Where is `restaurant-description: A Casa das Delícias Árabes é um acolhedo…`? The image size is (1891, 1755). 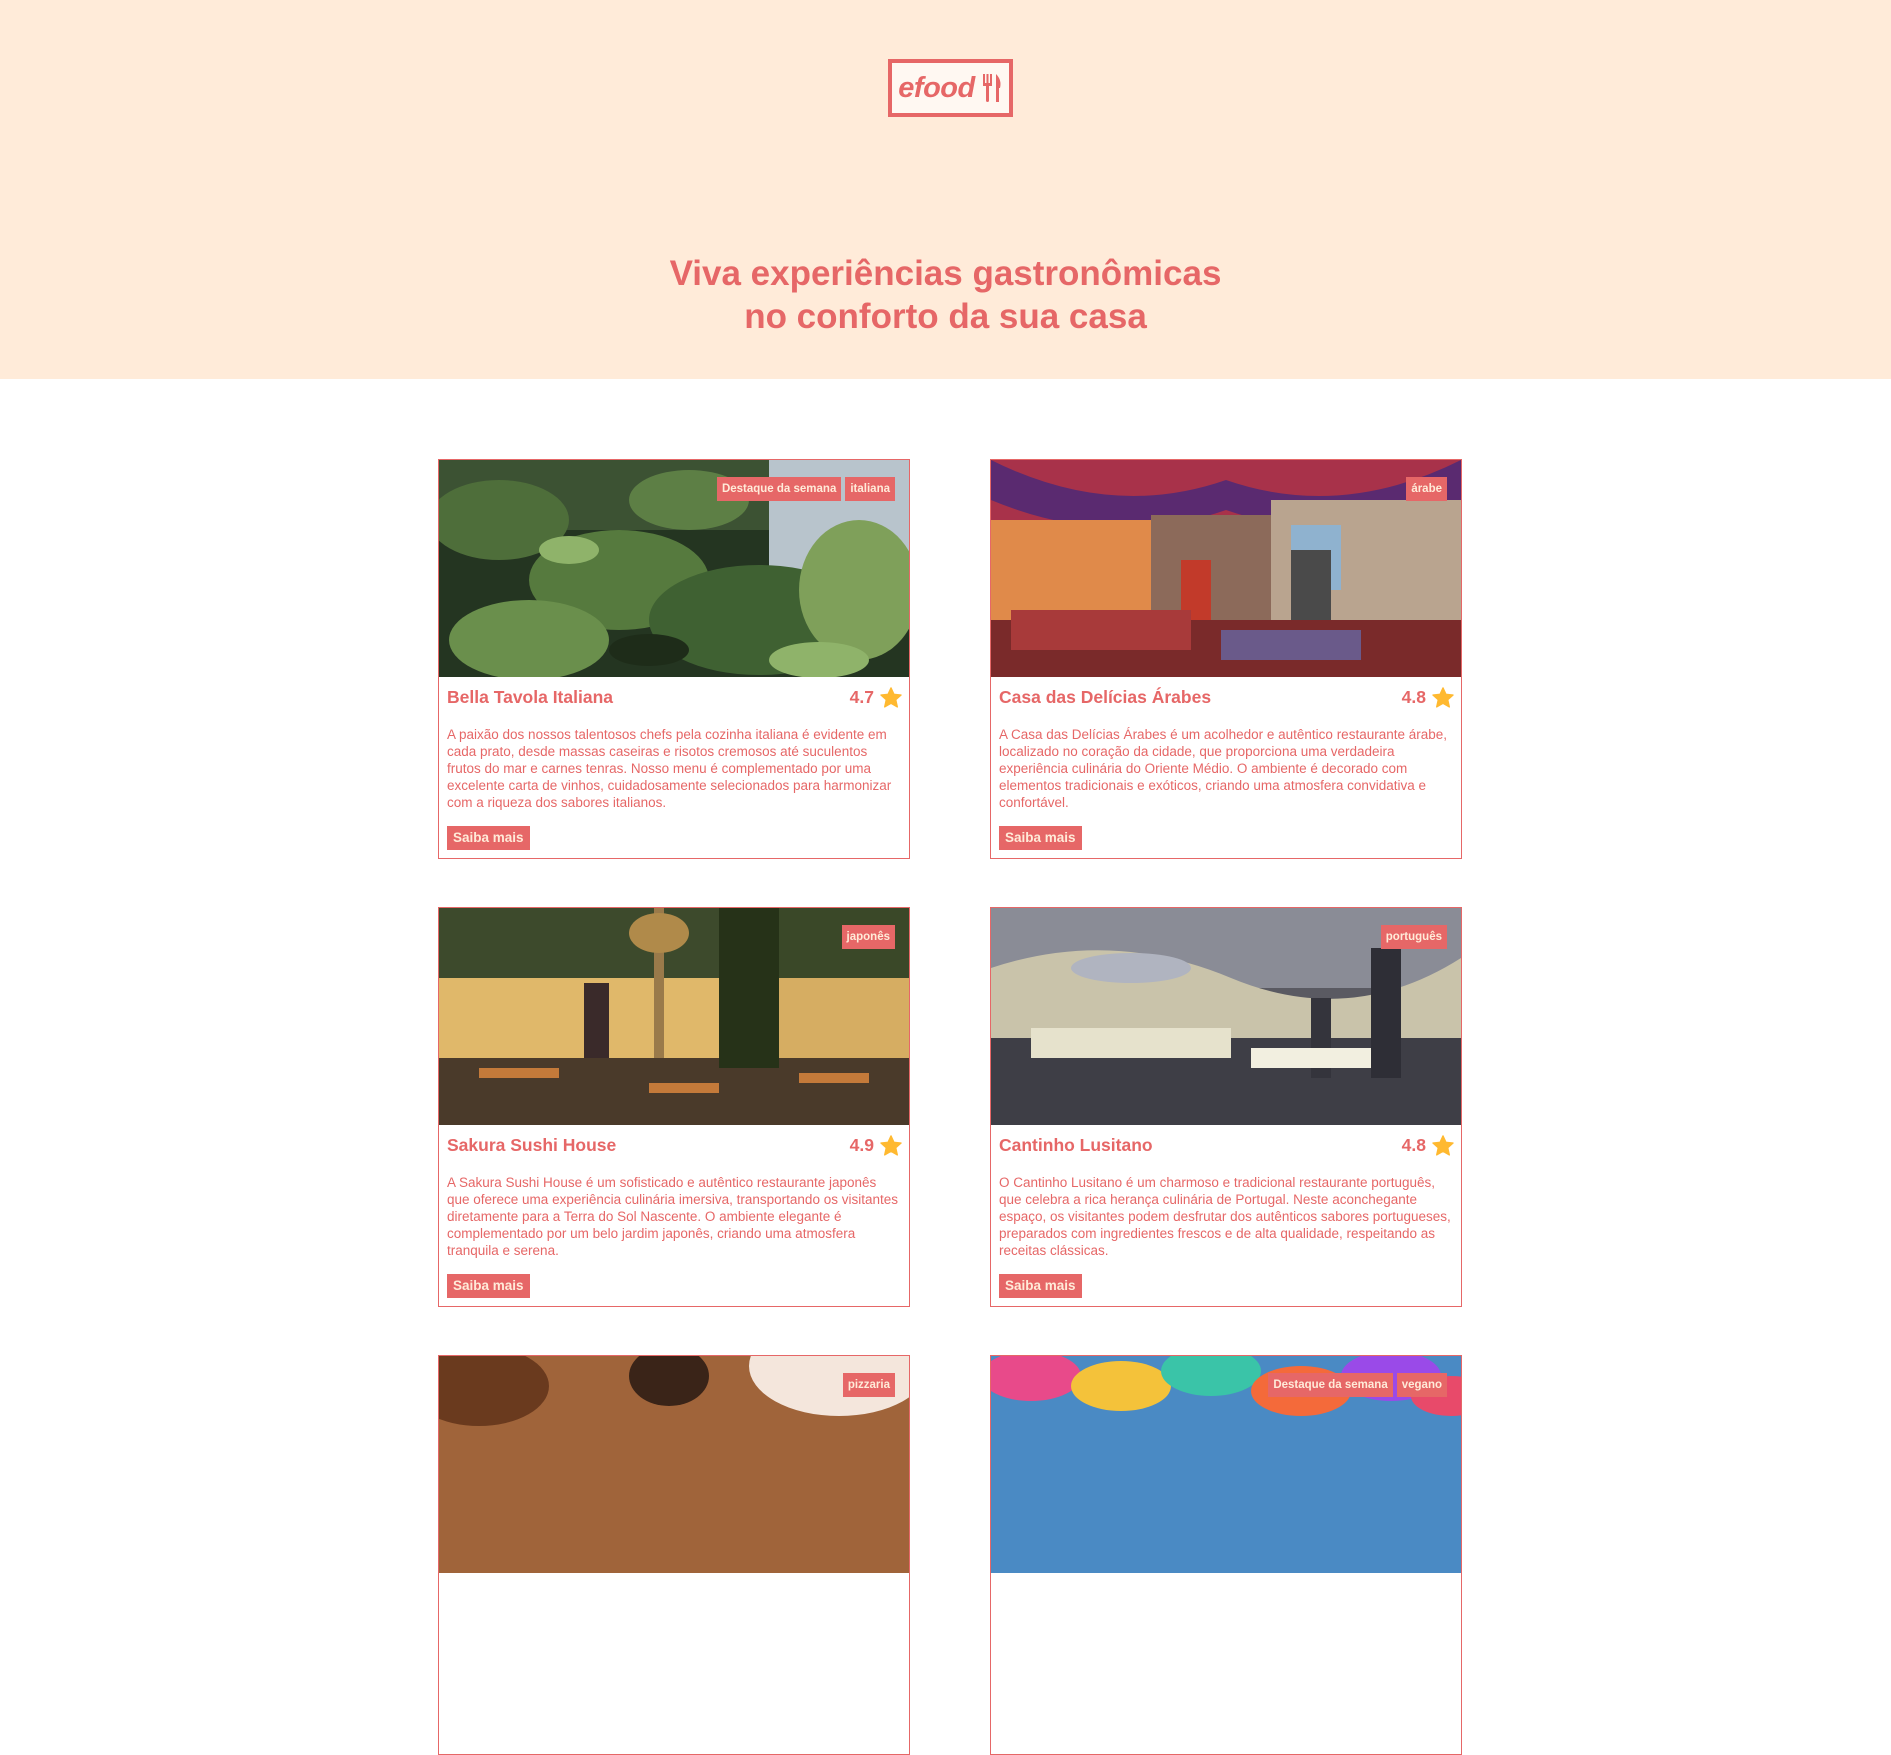
restaurant-description: A Casa das Delícias Árabes é um acolhedo… is located at coordinates (1223, 768).